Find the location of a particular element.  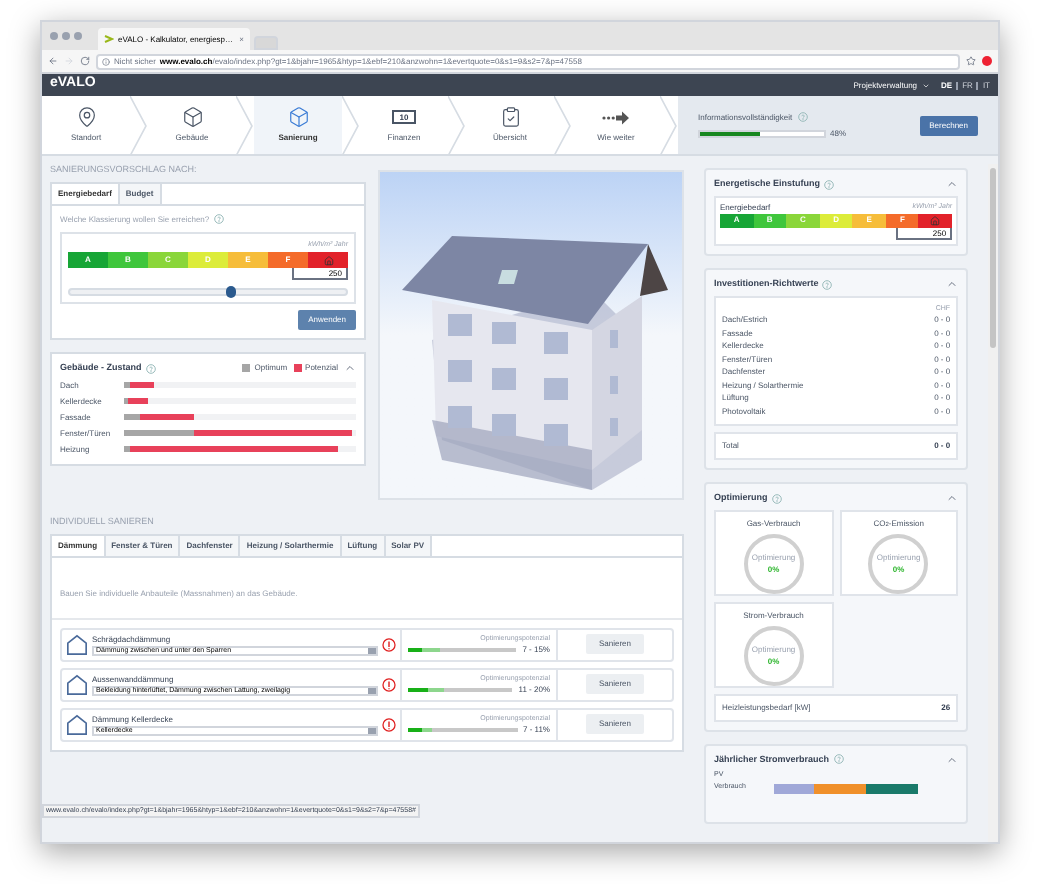

scrollbar is located at coordinates (993, 503).